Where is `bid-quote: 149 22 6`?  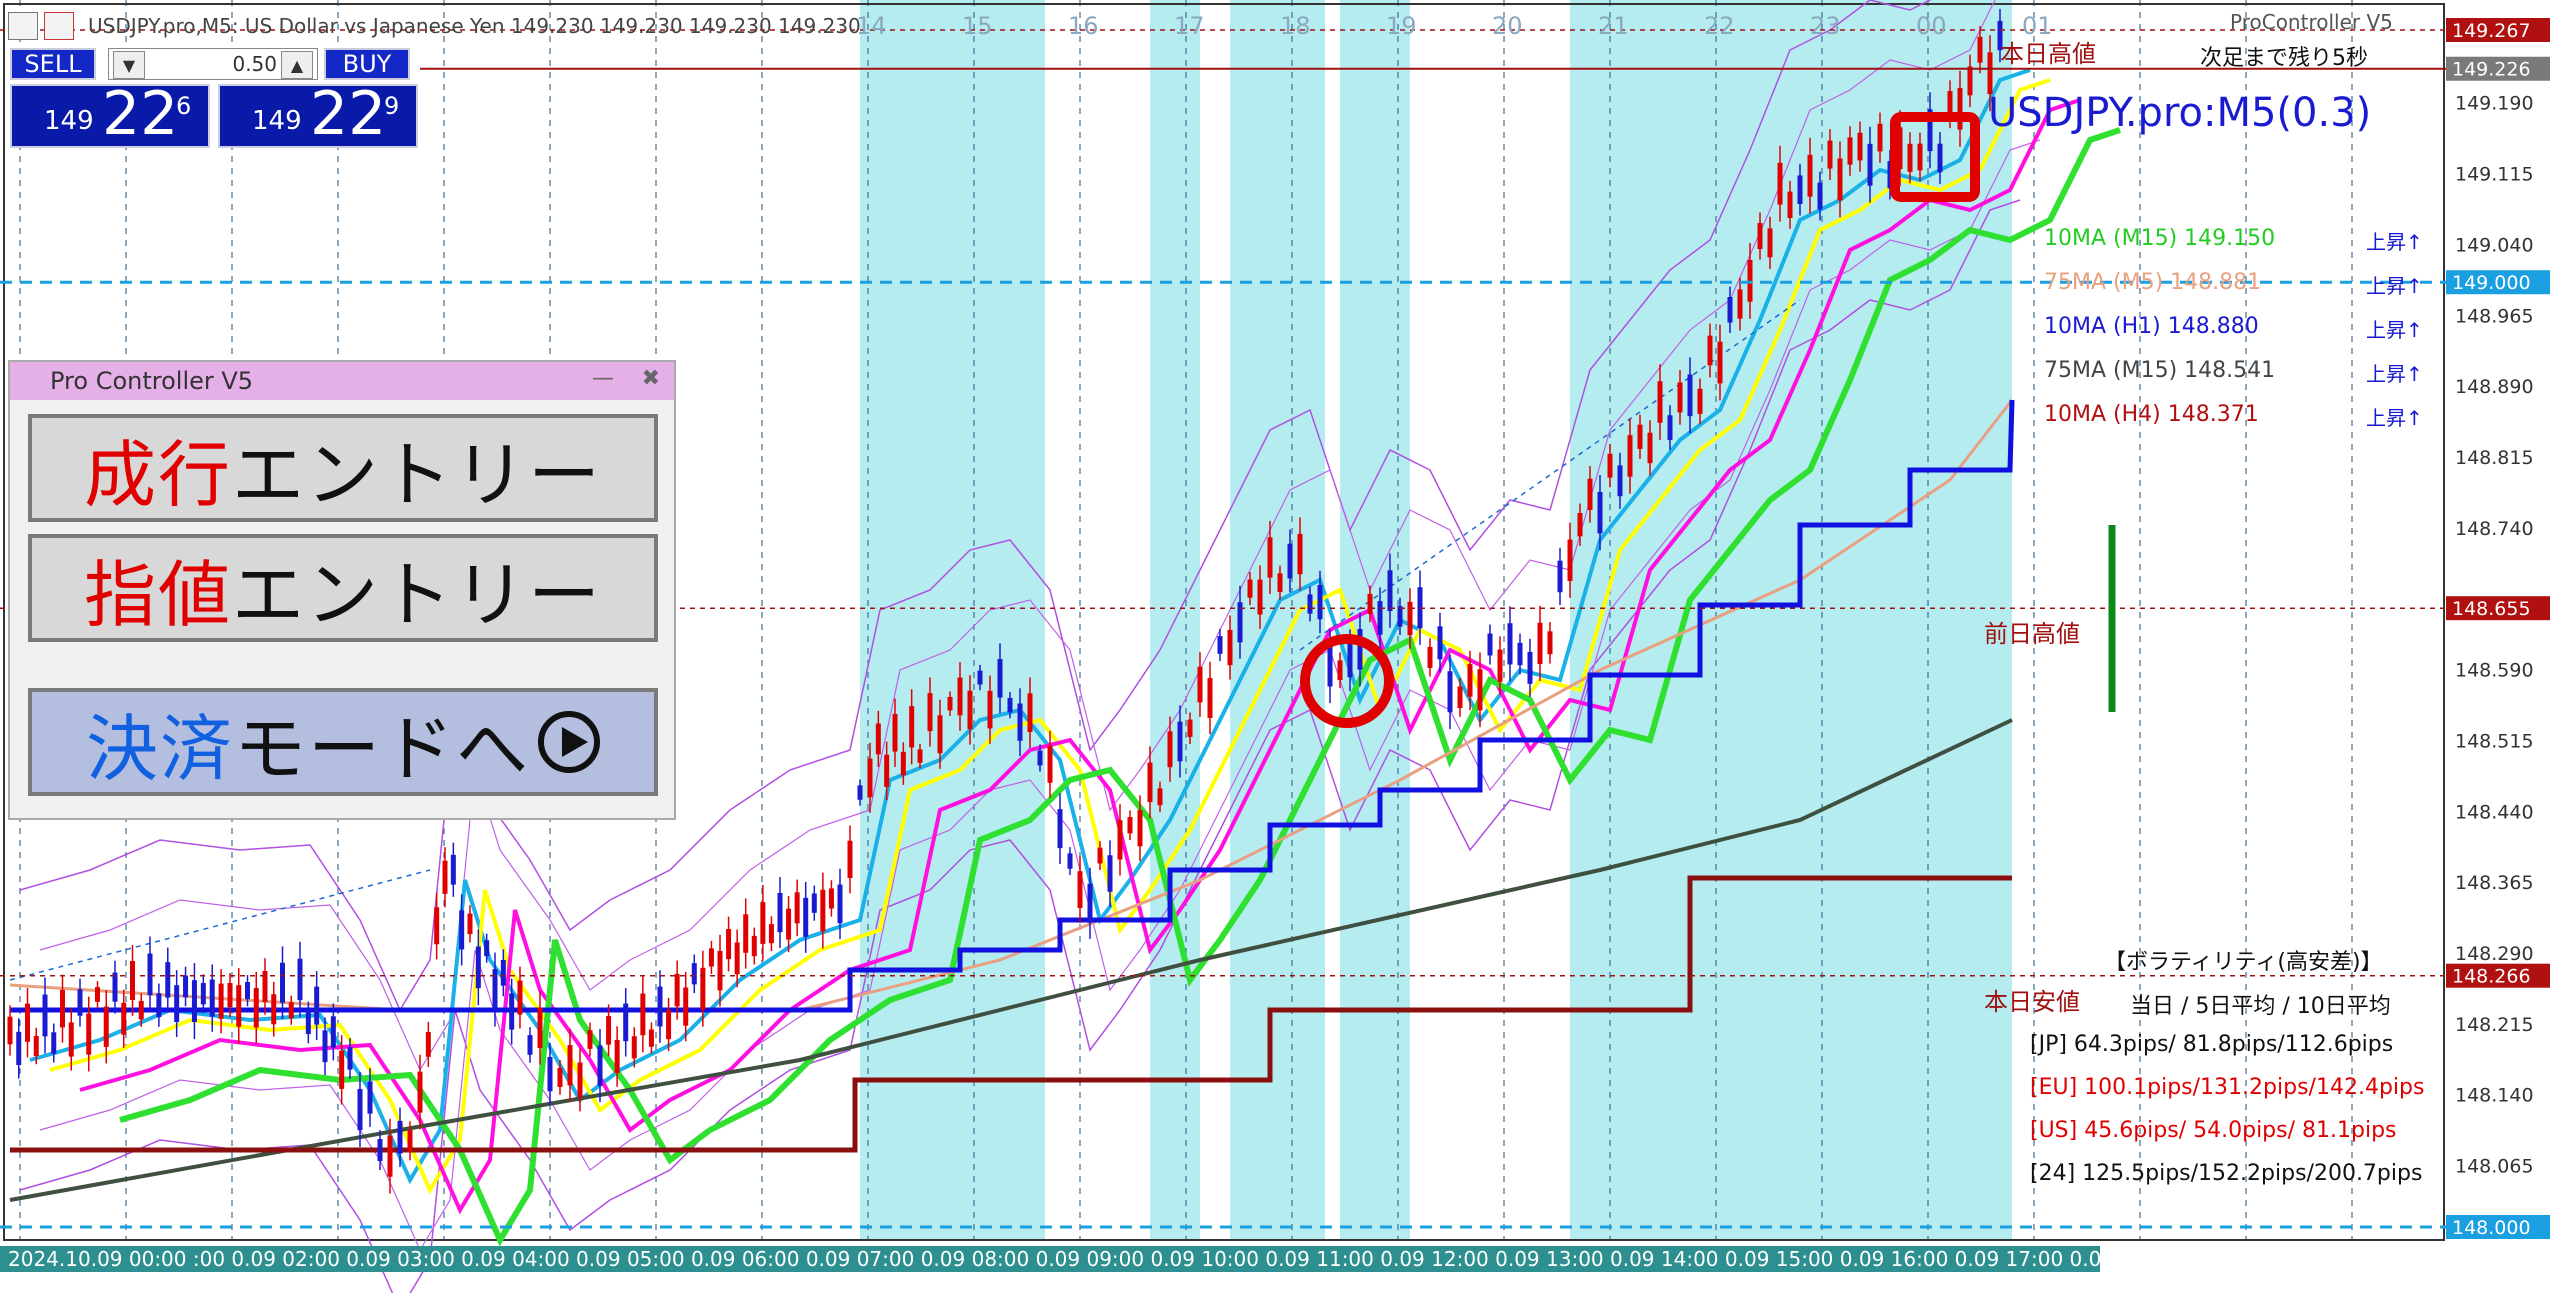 bid-quote: 149 22 6 is located at coordinates (110, 116).